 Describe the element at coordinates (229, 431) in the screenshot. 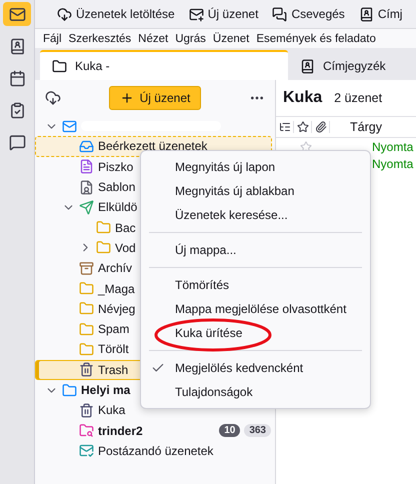

I see `unread-count: 10` at that location.